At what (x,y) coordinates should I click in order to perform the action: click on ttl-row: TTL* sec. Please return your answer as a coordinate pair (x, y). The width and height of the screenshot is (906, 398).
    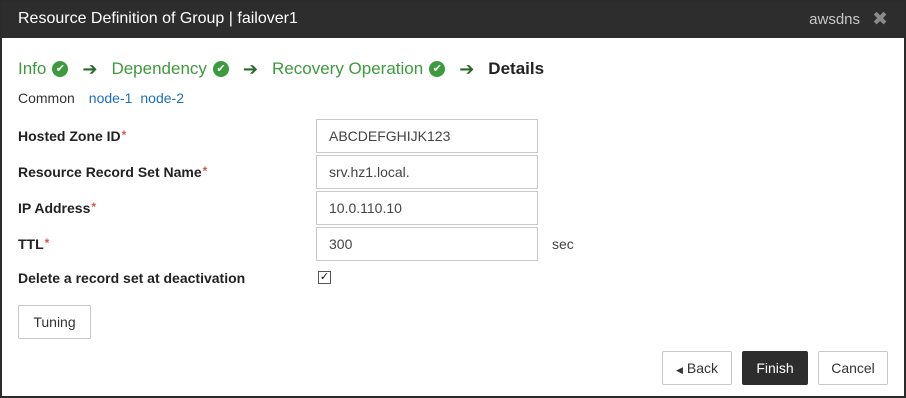
    Looking at the image, I should click on (458, 244).